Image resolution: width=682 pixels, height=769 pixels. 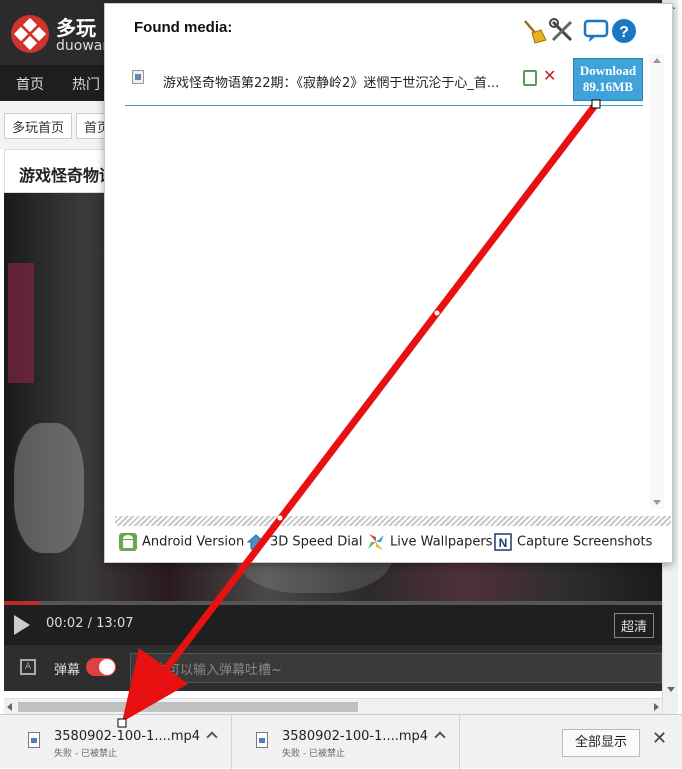 I want to click on video-time: 00:02 / 13:07, so click(x=90, y=623).